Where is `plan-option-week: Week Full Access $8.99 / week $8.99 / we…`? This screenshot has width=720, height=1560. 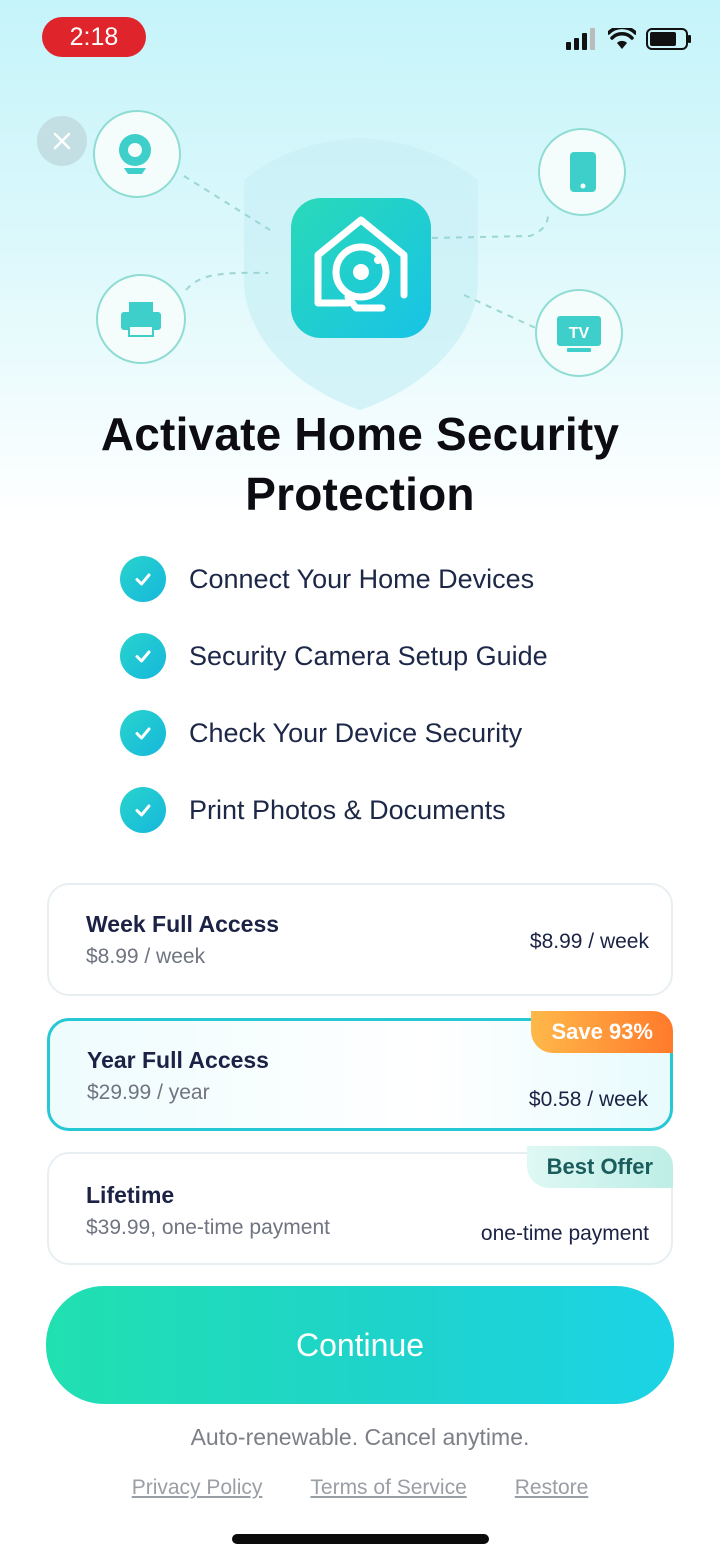 plan-option-week: Week Full Access $8.99 / week $8.99 / we… is located at coordinates (360, 939).